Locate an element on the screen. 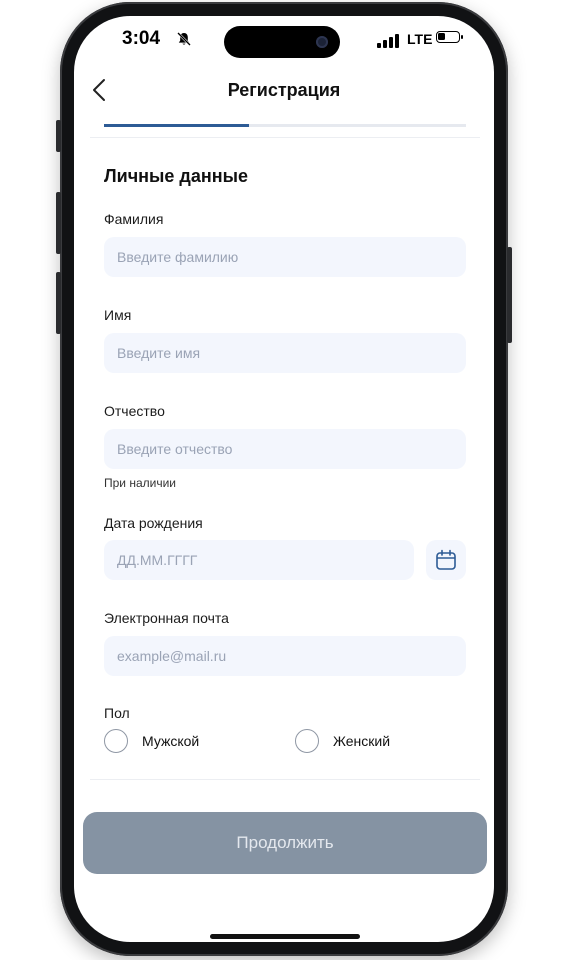 This screenshot has height=960, width=567. page-title: Регистрация is located at coordinates (284, 90).